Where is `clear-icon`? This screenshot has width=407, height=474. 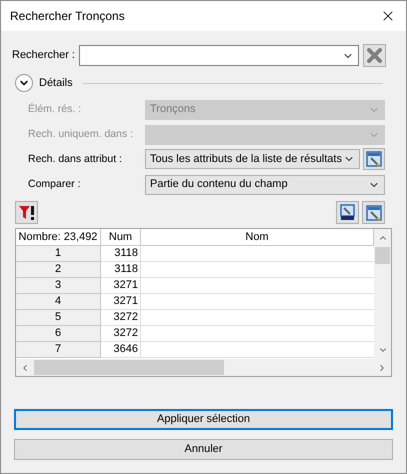
clear-icon is located at coordinates (374, 55).